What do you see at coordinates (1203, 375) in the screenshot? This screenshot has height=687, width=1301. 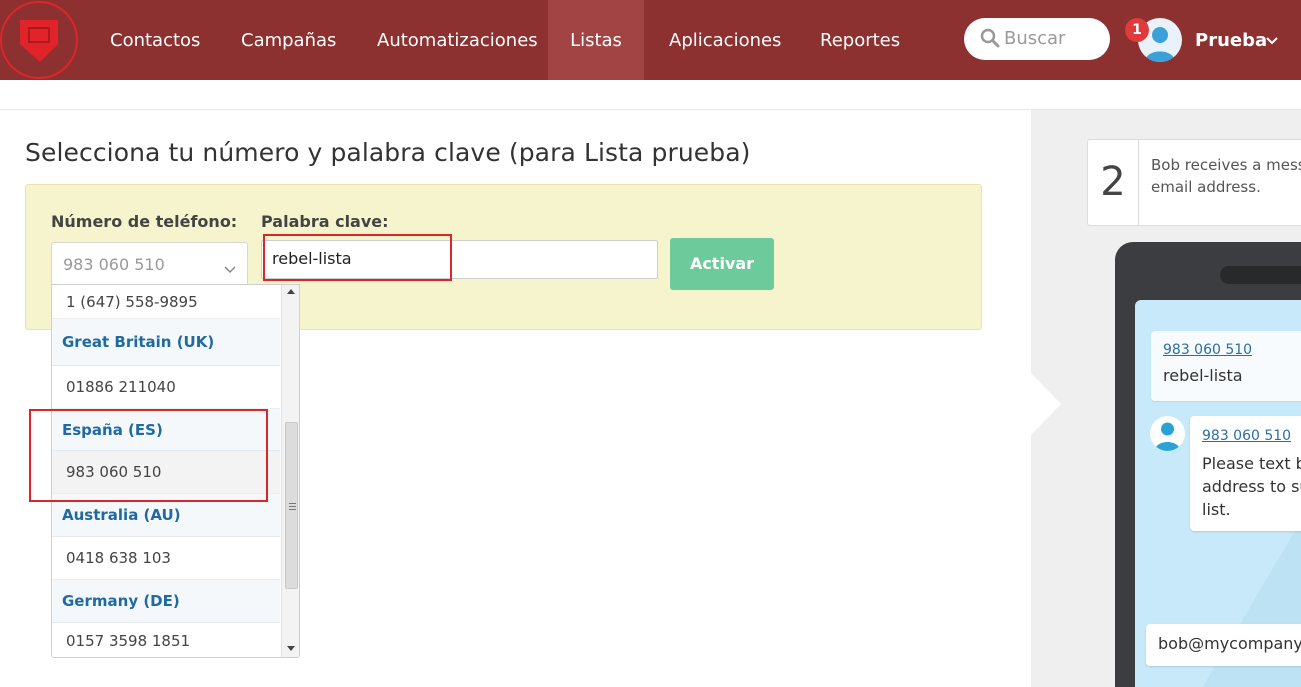 I see `message-text: rebel-lista` at bounding box center [1203, 375].